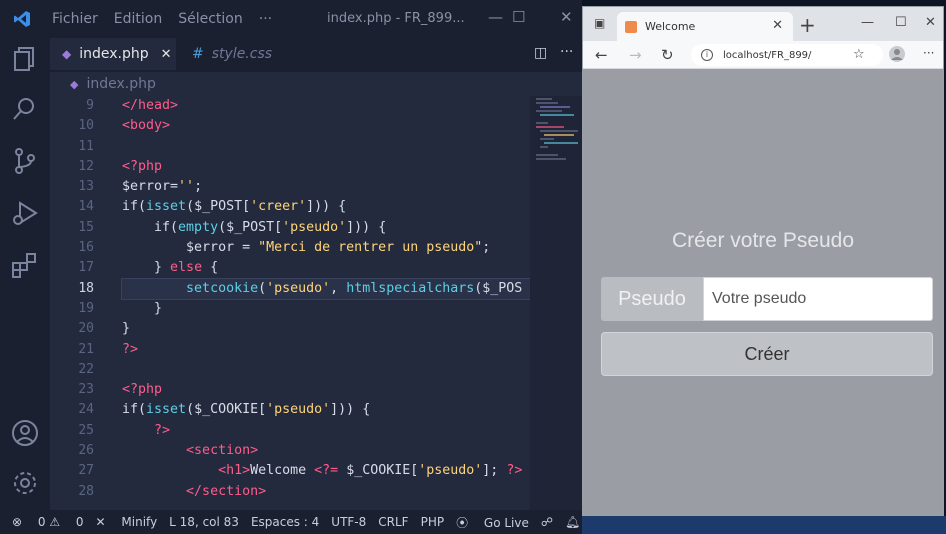 Image resolution: width=946 pixels, height=534 pixels. Describe the element at coordinates (859, 54) in the screenshot. I see `favorites-star-icon: ☆` at that location.